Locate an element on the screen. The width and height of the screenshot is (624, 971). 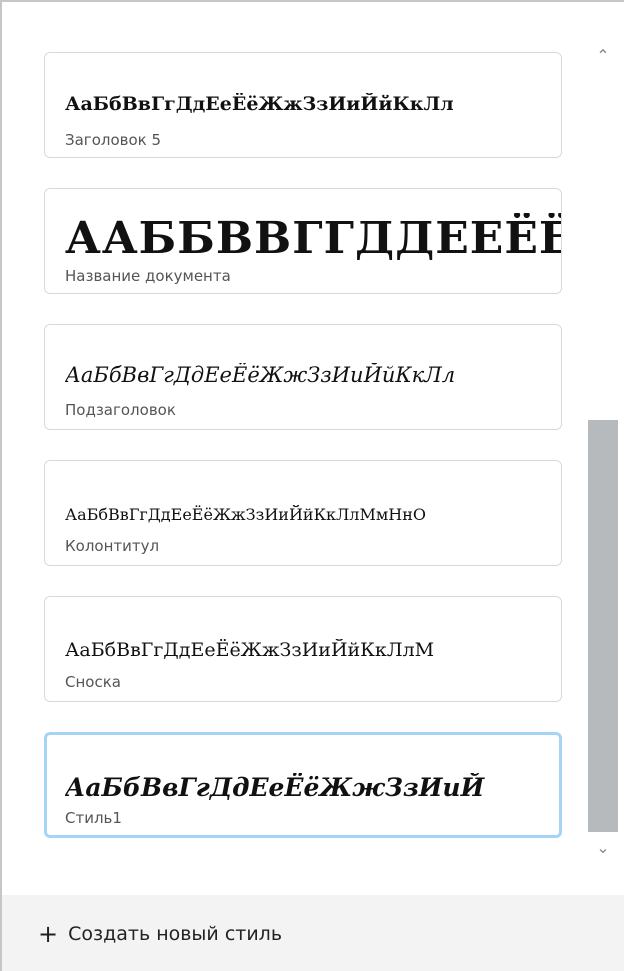
style-sample: АаБбВвГгДдЕеЁёЖжЗзИиЙйКкЛлМмНнО is located at coordinates (246, 514).